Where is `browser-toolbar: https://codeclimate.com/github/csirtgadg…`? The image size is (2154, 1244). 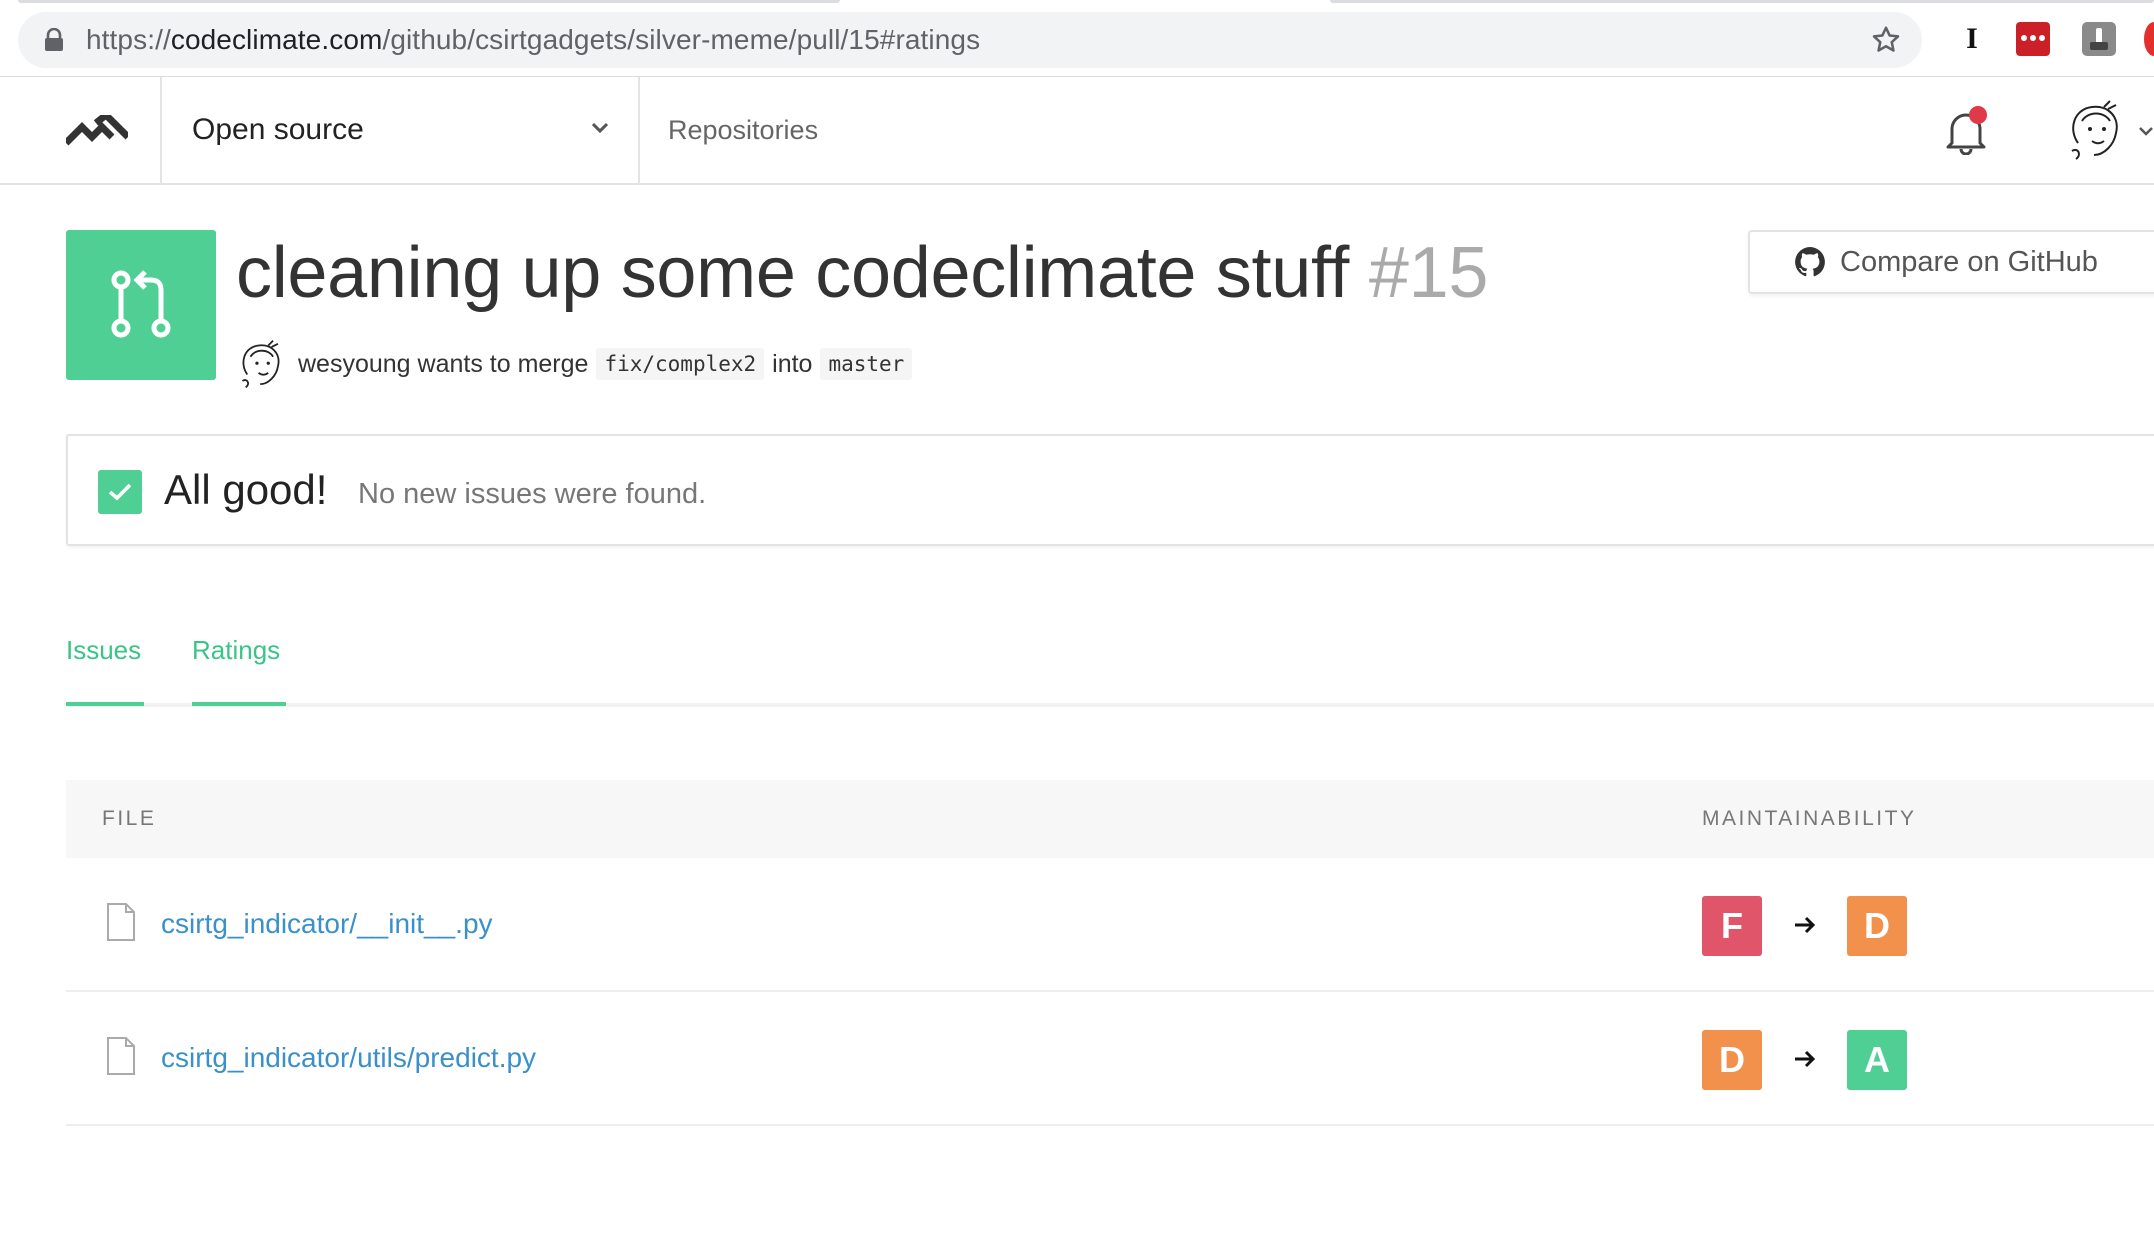 browser-toolbar: https://codeclimate.com/github/csirtgadg… is located at coordinates (1077, 38).